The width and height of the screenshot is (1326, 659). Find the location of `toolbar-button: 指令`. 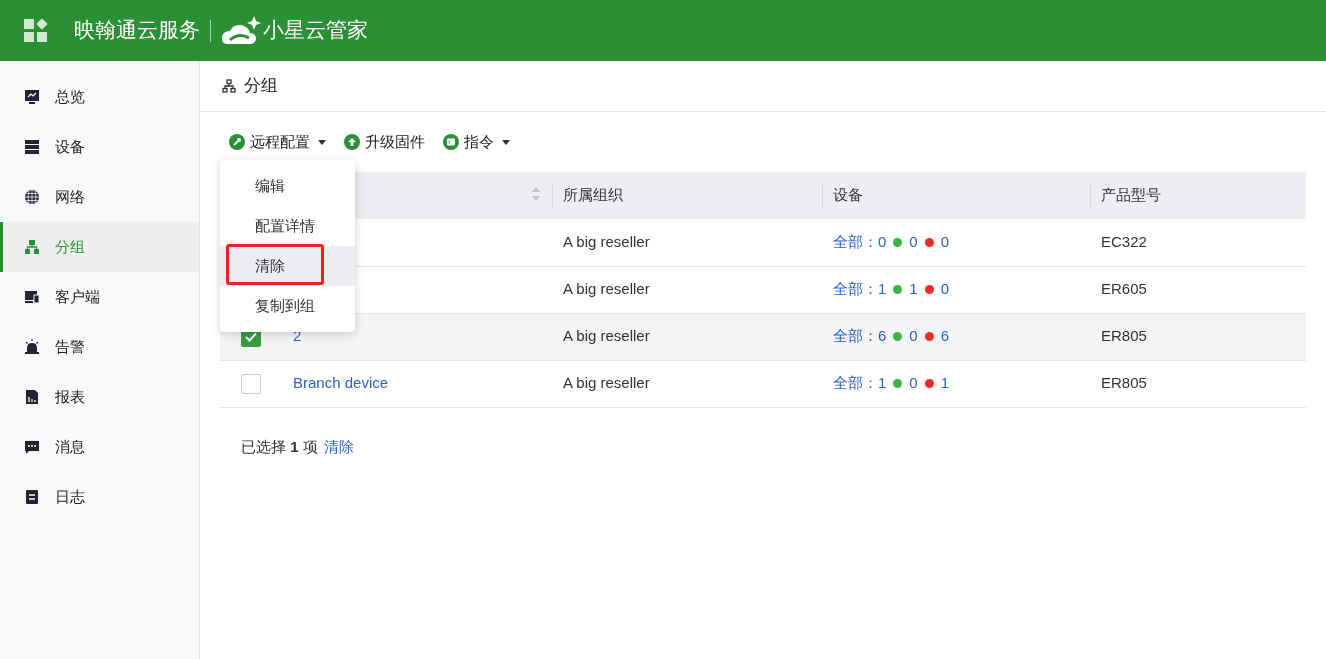

toolbar-button: 指令 is located at coordinates (476, 142).